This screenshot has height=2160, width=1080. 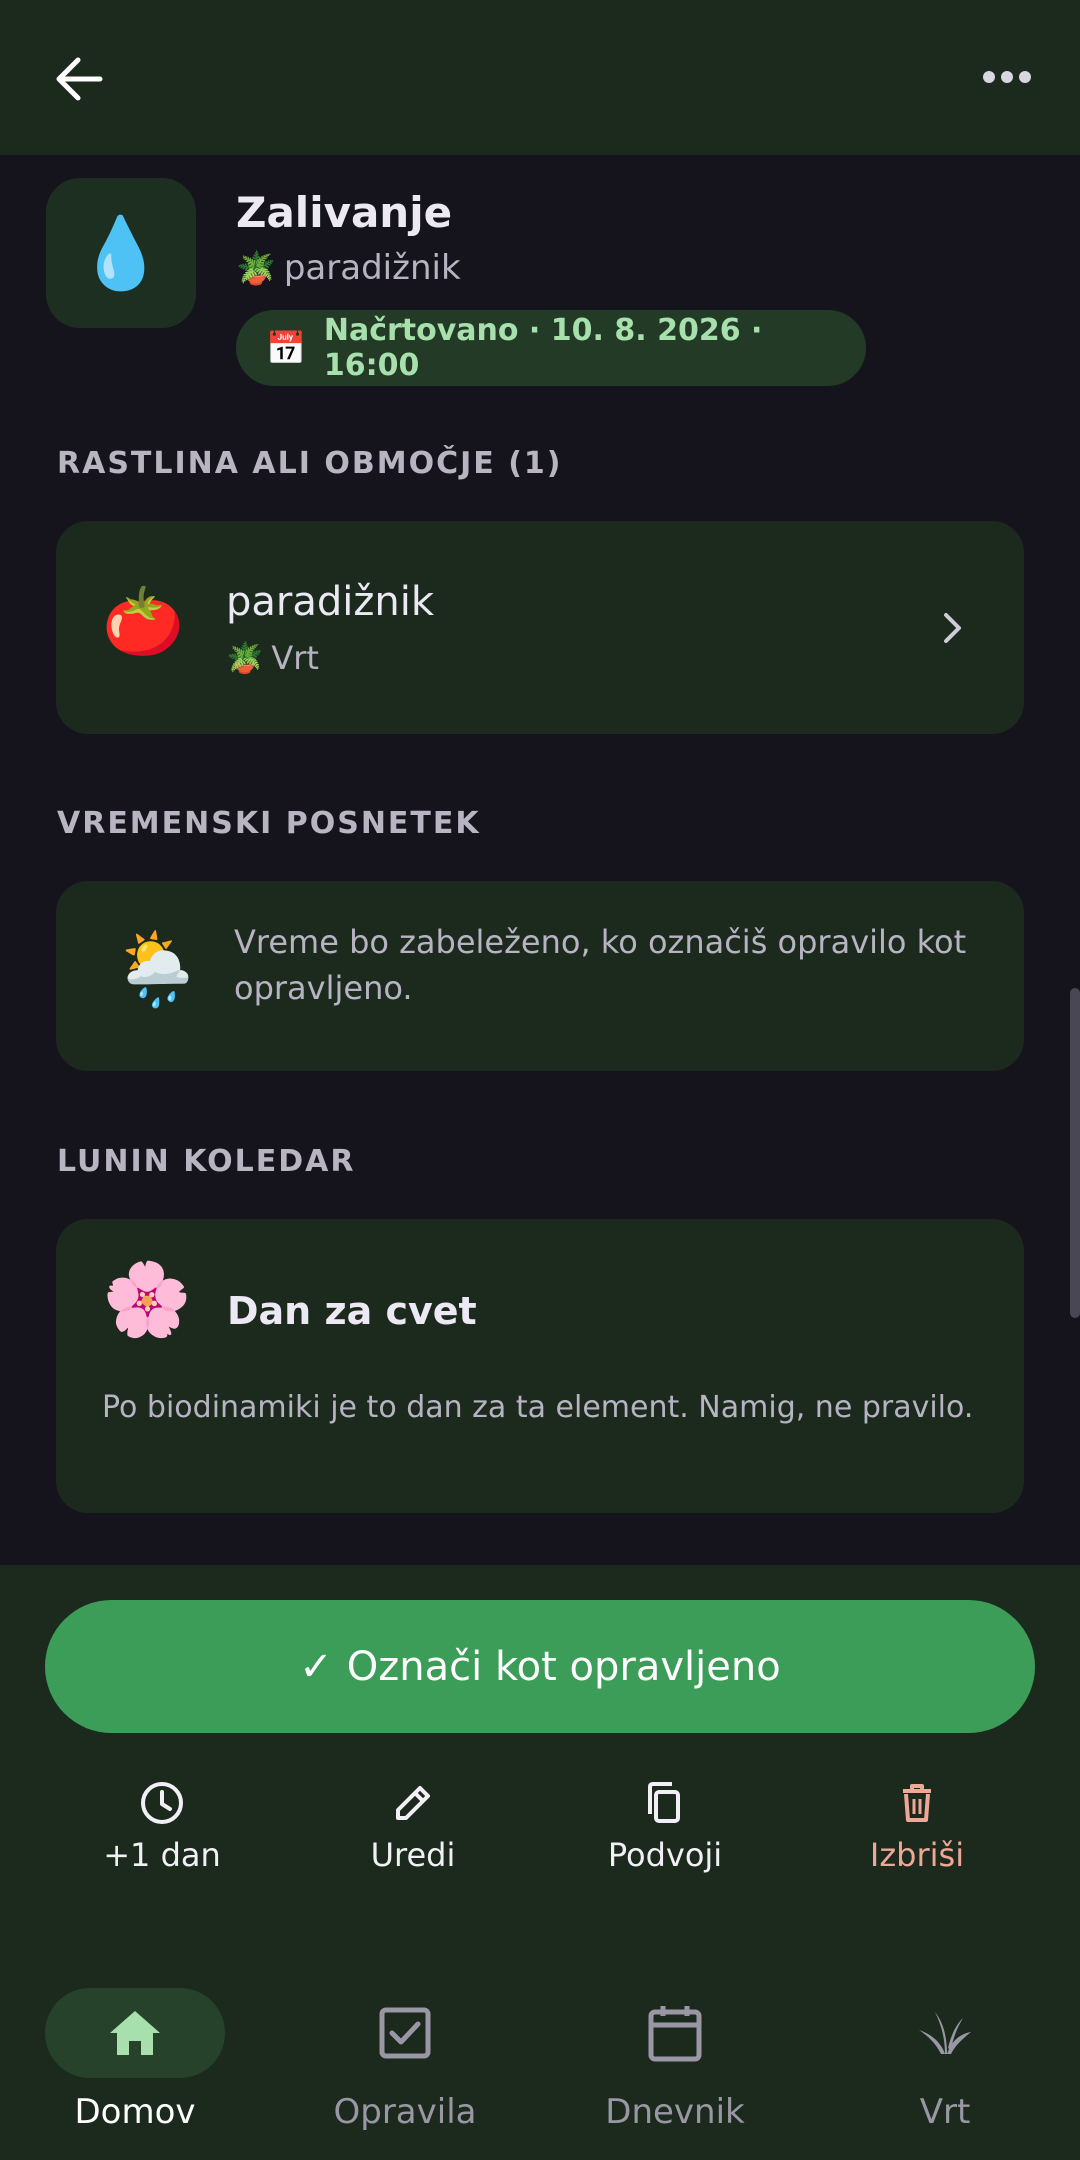 I want to click on check-icon: ✓, so click(x=316, y=1666).